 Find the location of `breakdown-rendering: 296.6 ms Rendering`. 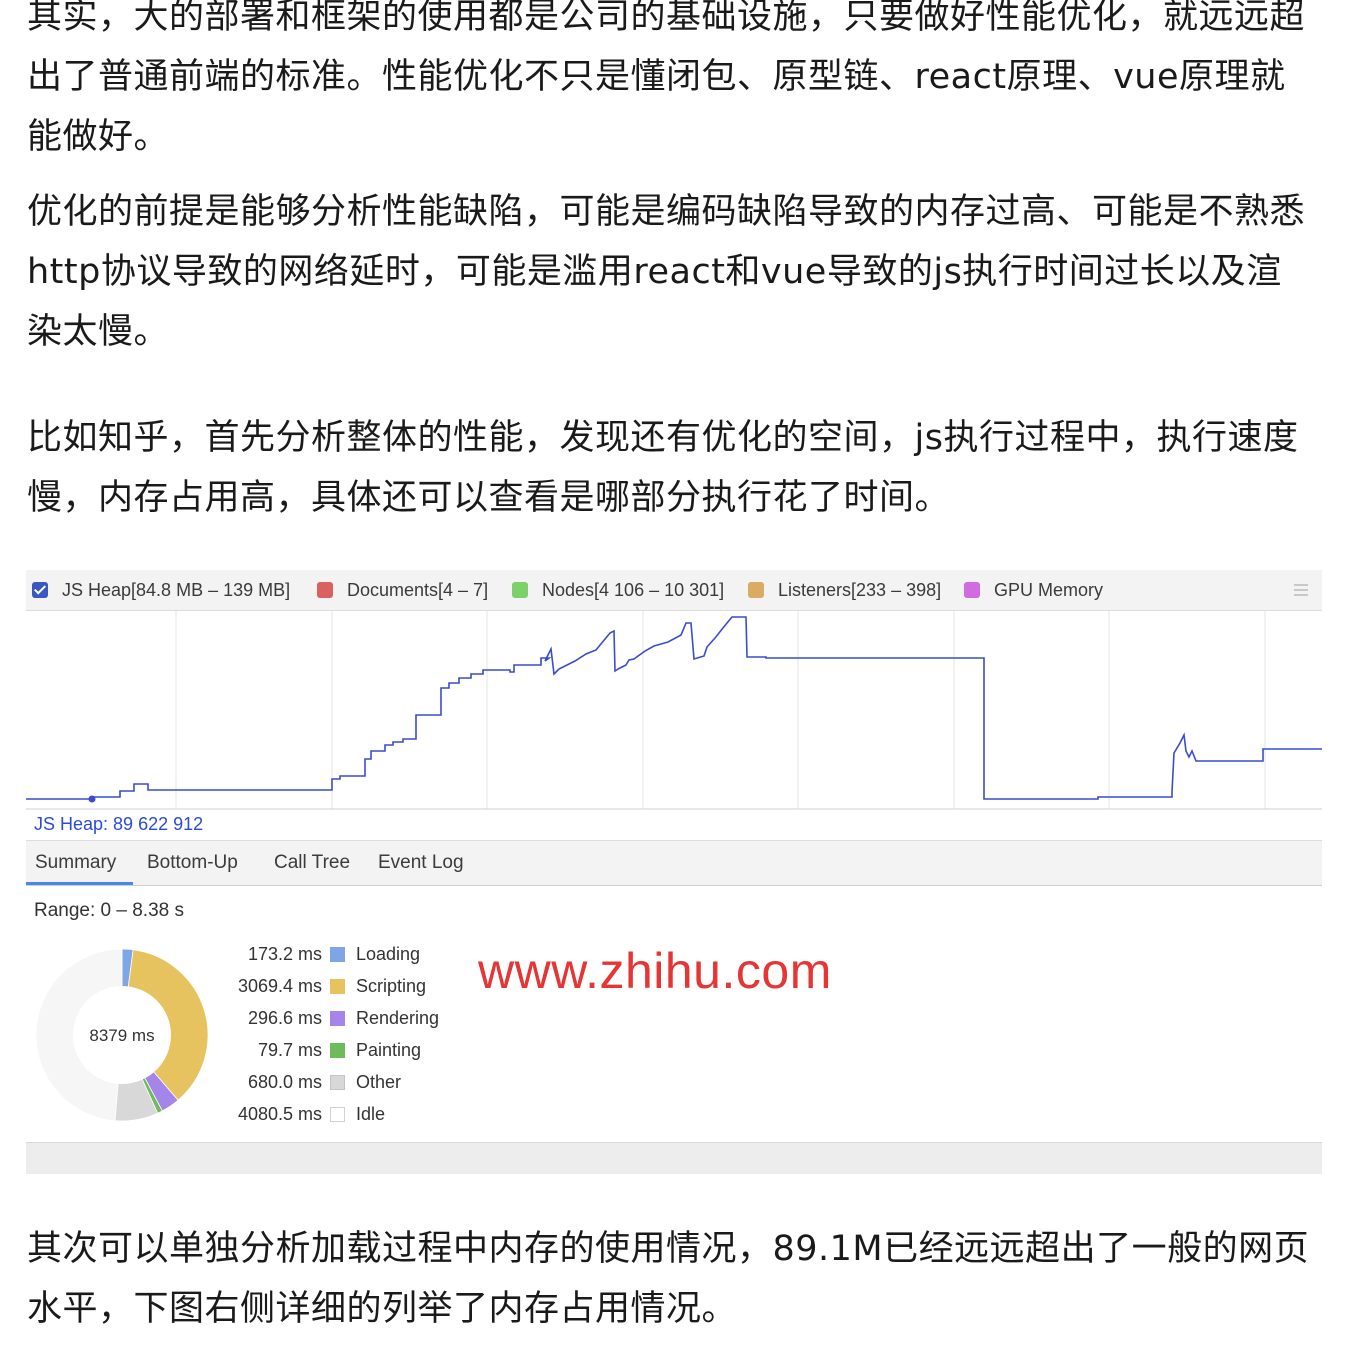

breakdown-rendering: 296.6 ms Rendering is located at coordinates (266, 1020).